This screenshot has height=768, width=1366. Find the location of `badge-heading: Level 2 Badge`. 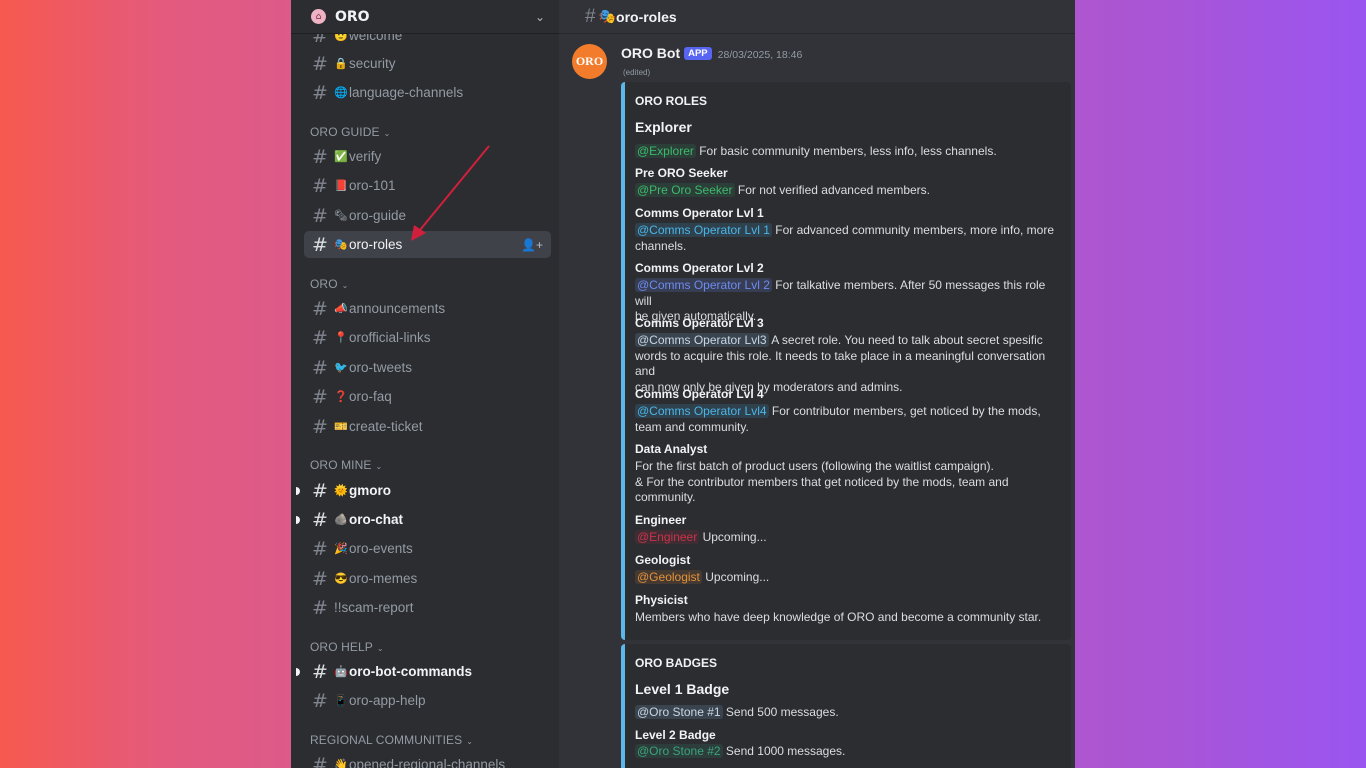

badge-heading: Level 2 Badge is located at coordinates (675, 735).